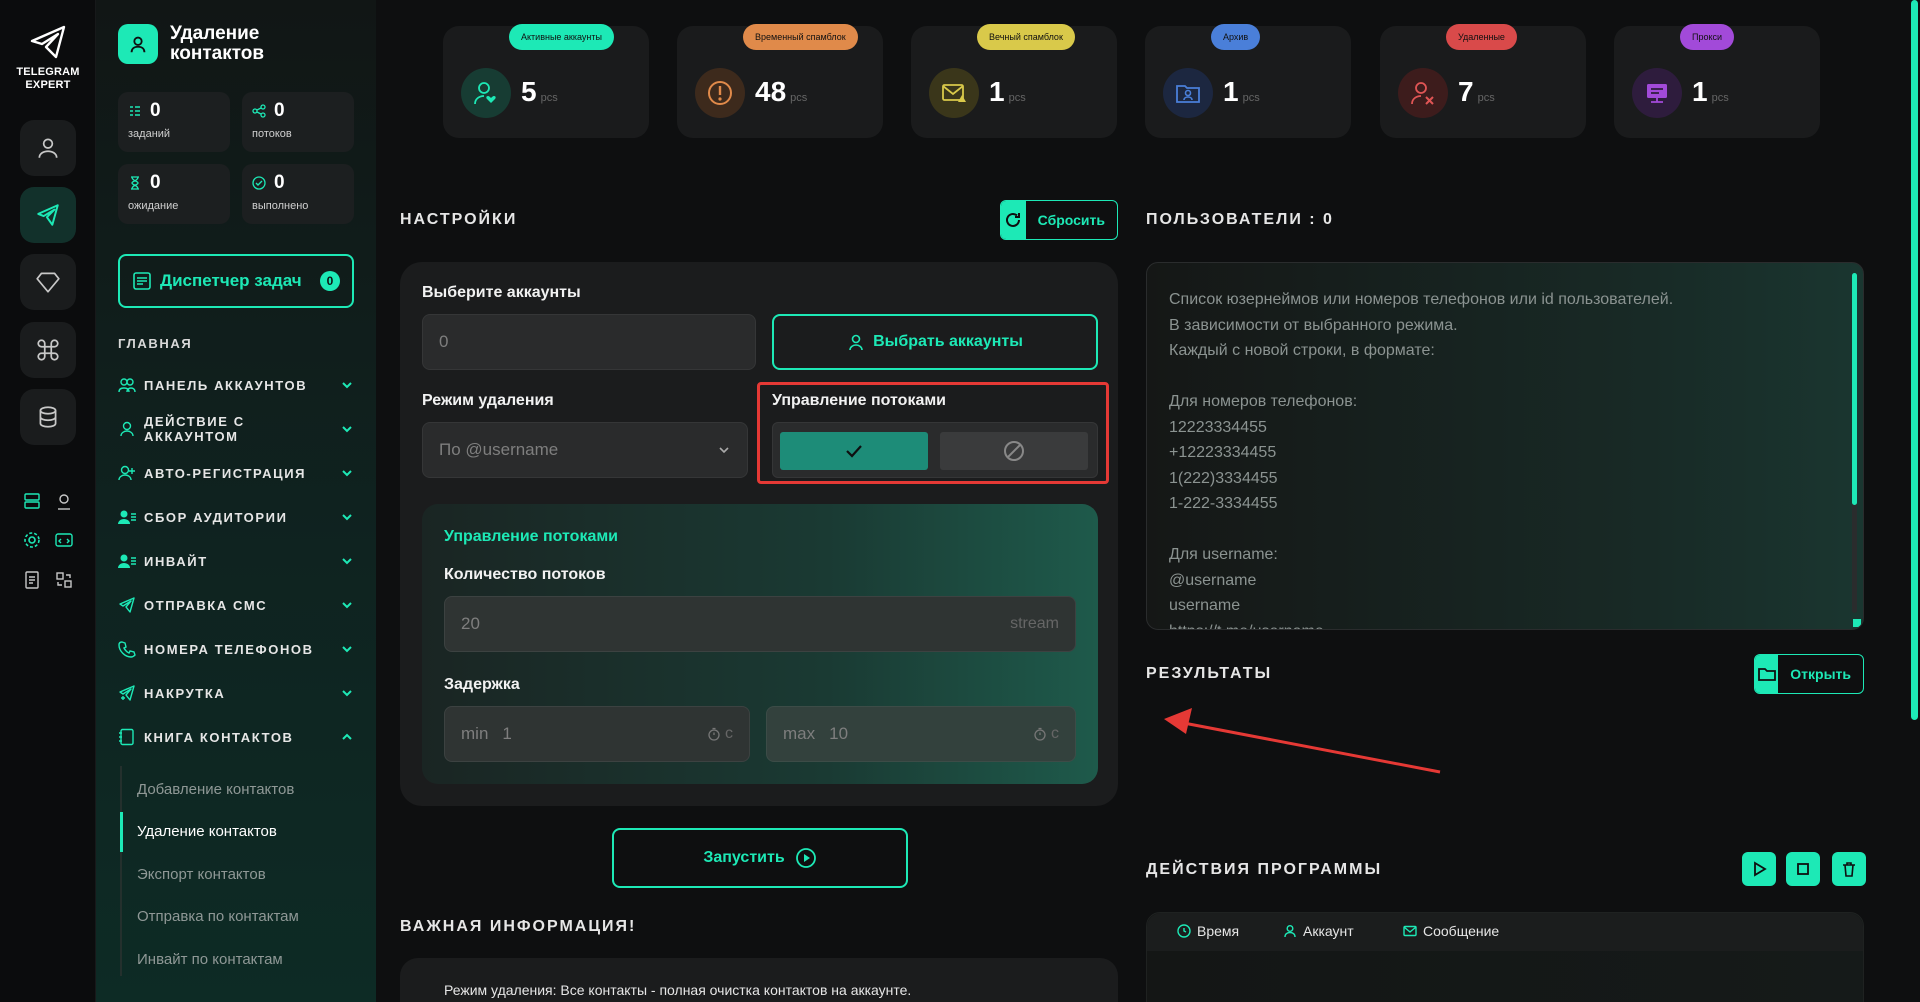 The image size is (1920, 1002). What do you see at coordinates (781, 91) in the screenshot?
I see `card-value: 48 pcs` at bounding box center [781, 91].